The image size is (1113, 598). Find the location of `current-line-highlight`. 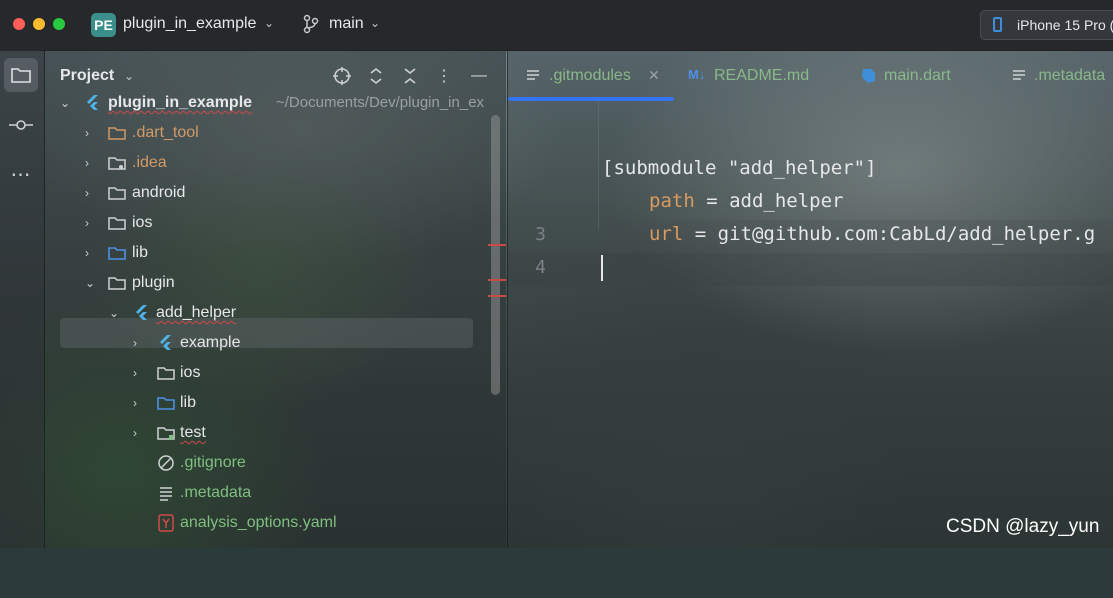

current-line-highlight is located at coordinates (810, 269).